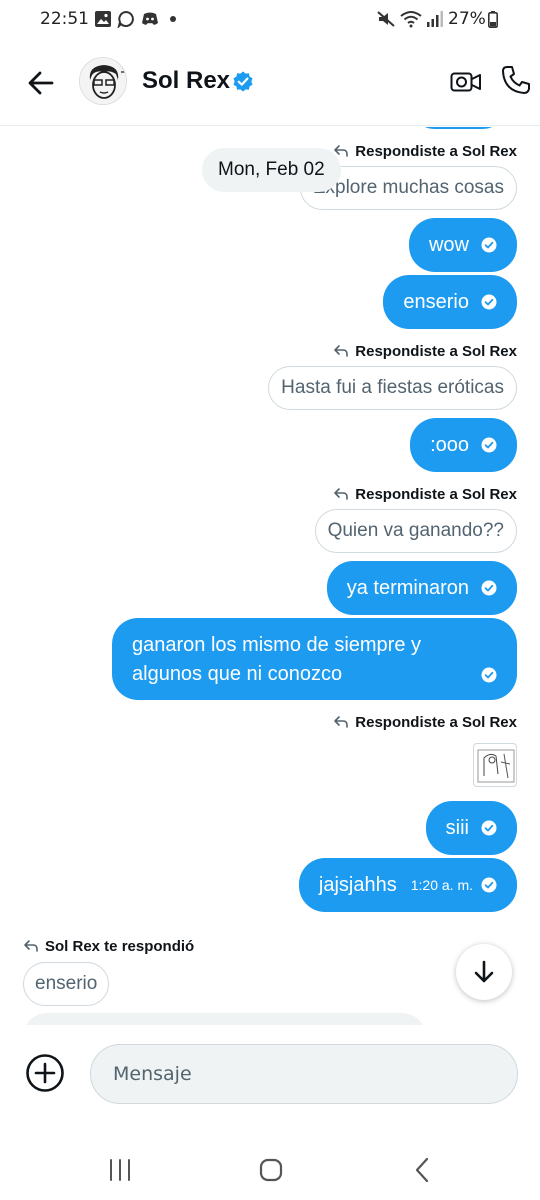  What do you see at coordinates (462, 245) in the screenshot?
I see `message-bubble-sent: wow` at bounding box center [462, 245].